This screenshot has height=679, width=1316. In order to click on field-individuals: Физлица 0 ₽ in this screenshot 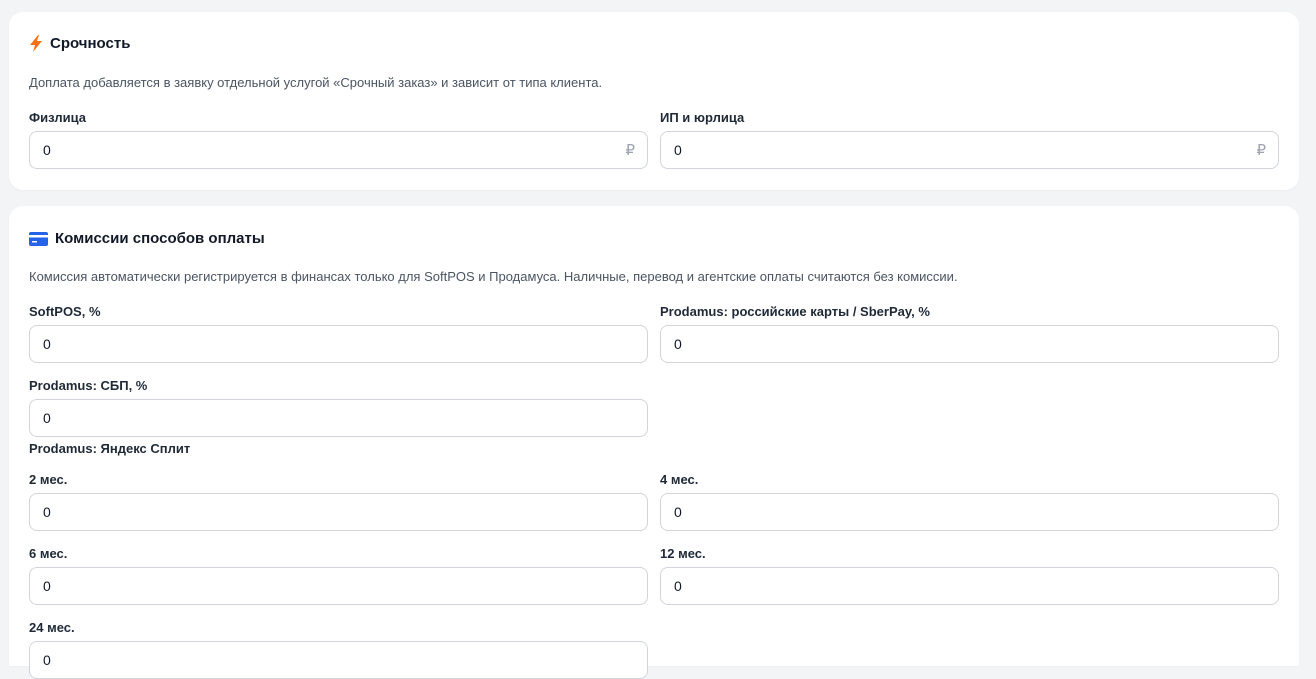, I will do `click(338, 139)`.